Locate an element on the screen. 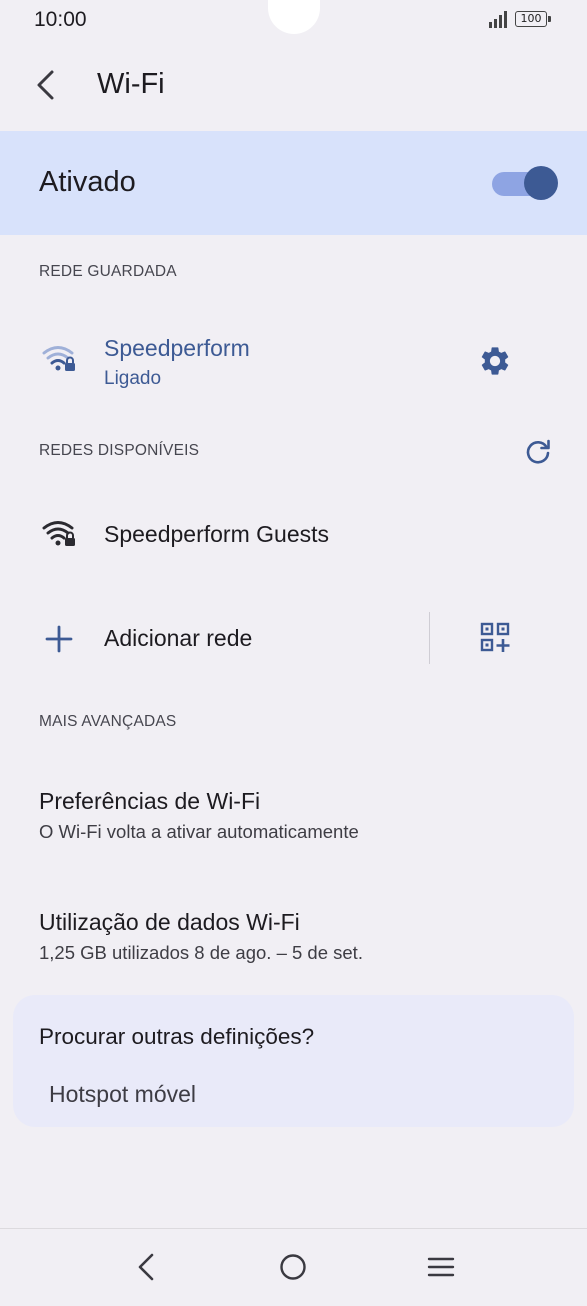 The height and width of the screenshot is (1306, 587). nav-back-icon is located at coordinates (147, 1267).